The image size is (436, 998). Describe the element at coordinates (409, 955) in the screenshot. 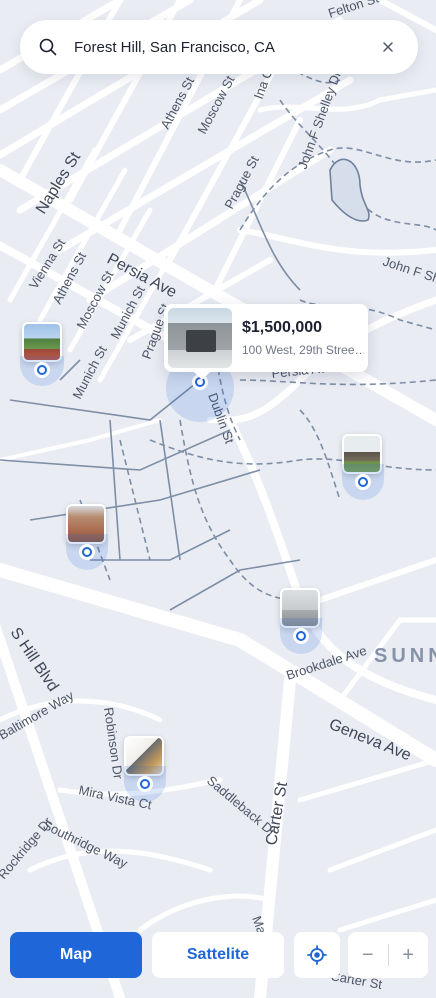

I see `zoom-in-button: +` at that location.